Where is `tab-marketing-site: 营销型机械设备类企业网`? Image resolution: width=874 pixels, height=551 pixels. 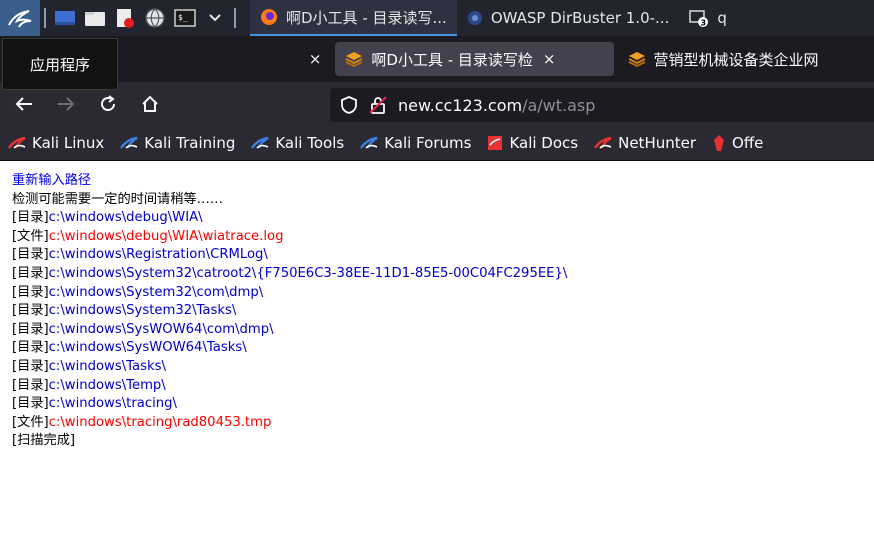
tab-marketing-site: 营销型机械设备类企业网 is located at coordinates (746, 59).